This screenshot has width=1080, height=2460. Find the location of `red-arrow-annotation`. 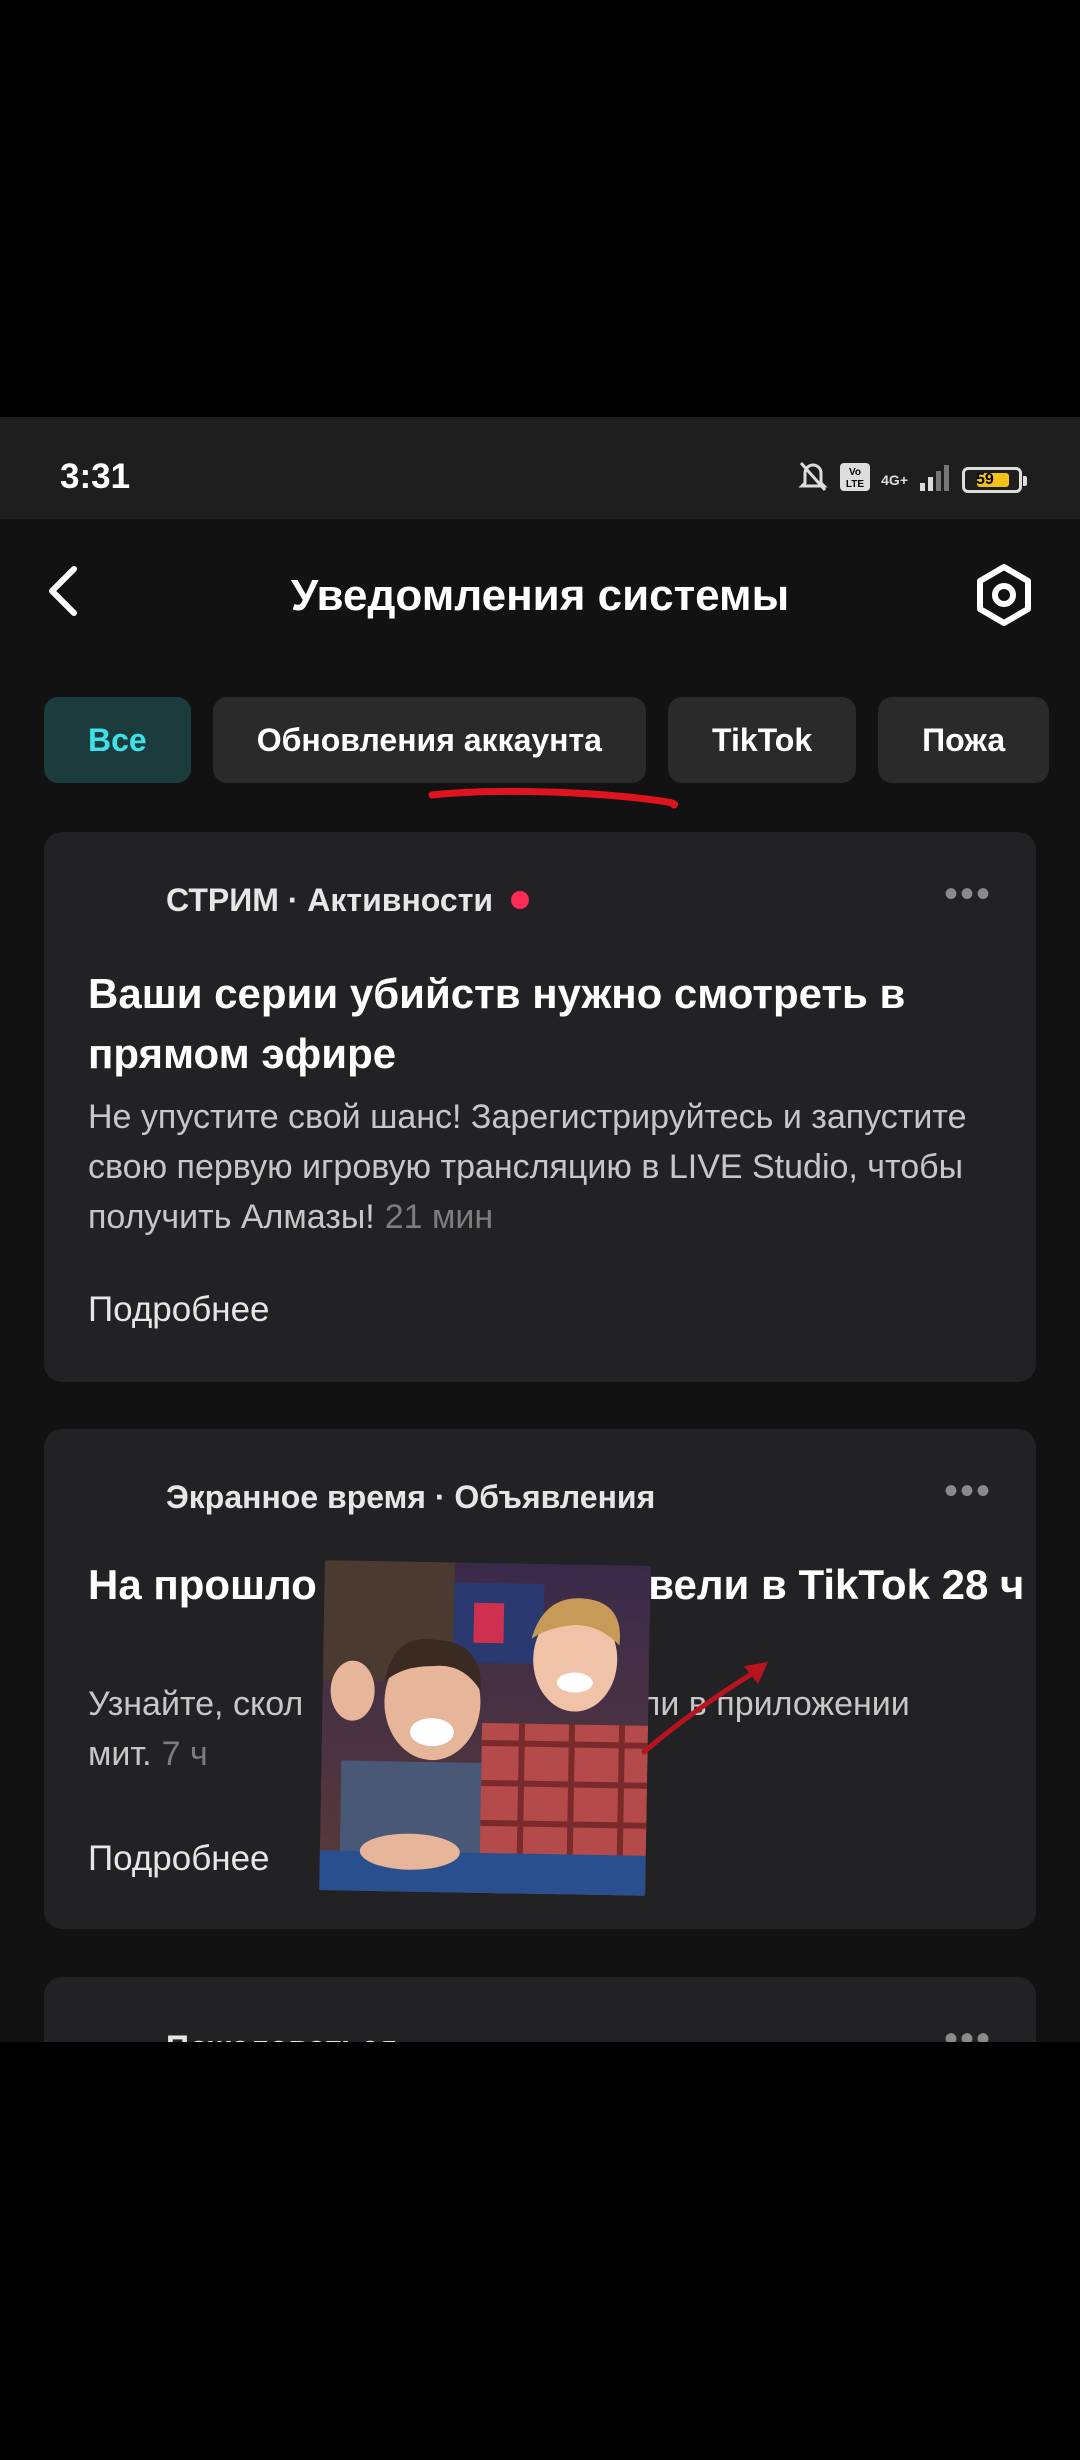

red-arrow-annotation is located at coordinates (704, 1708).